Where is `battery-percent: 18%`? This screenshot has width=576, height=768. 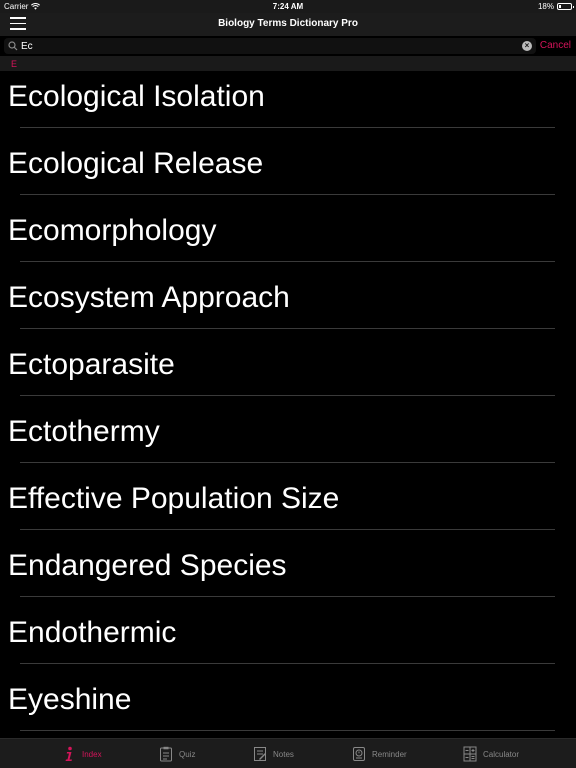
battery-percent: 18% is located at coordinates (545, 6).